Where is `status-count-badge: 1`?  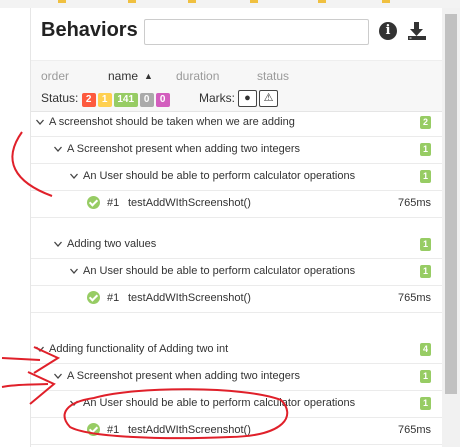 status-count-badge: 1 is located at coordinates (104, 100).